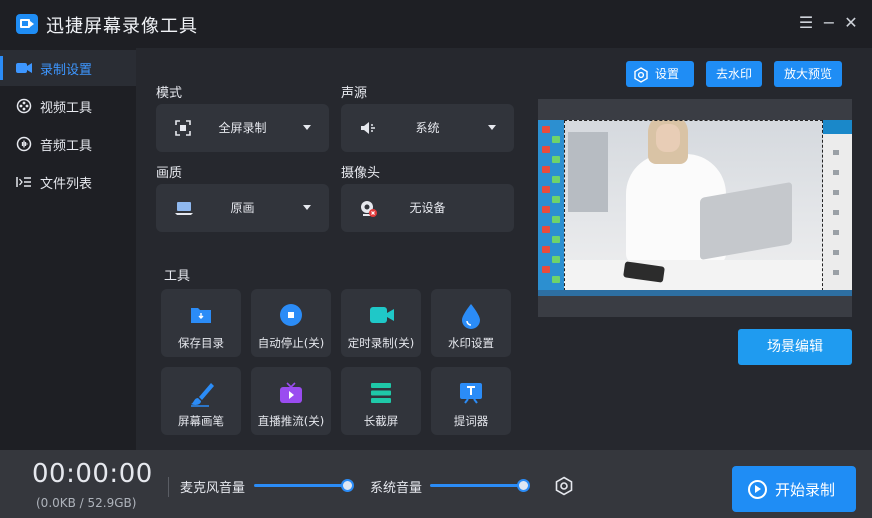 This screenshot has height=518, width=872. Describe the element at coordinates (381, 343) in the screenshot. I see `tool-label: 定时录制(关)` at that location.